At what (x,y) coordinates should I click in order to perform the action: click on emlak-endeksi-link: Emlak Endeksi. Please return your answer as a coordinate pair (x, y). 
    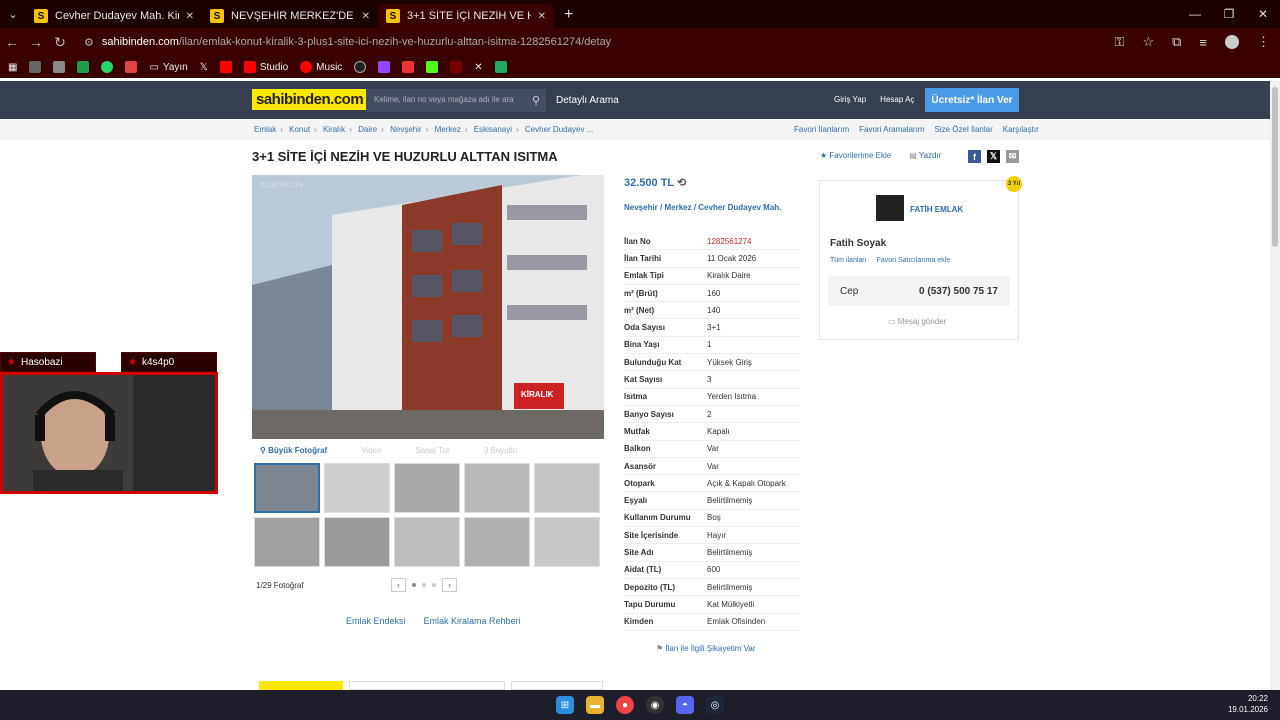
    Looking at the image, I should click on (376, 621).